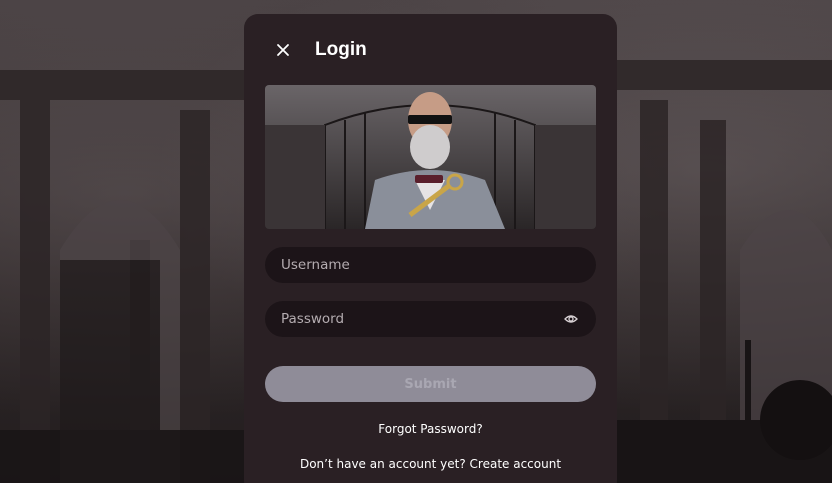 The height and width of the screenshot is (483, 832). Describe the element at coordinates (341, 49) in the screenshot. I see `modal-title: Login` at that location.